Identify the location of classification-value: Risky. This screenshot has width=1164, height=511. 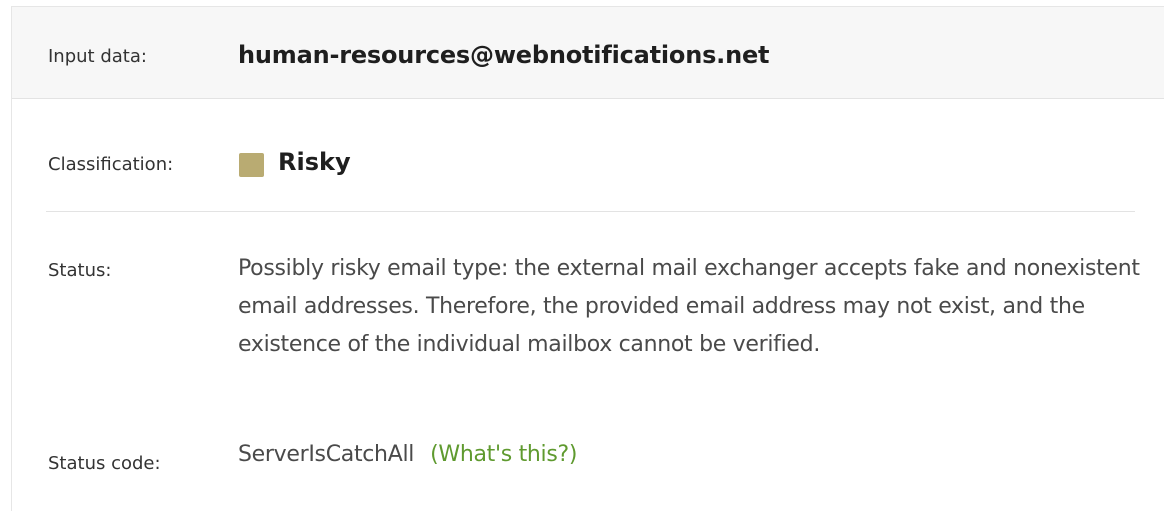
(314, 162).